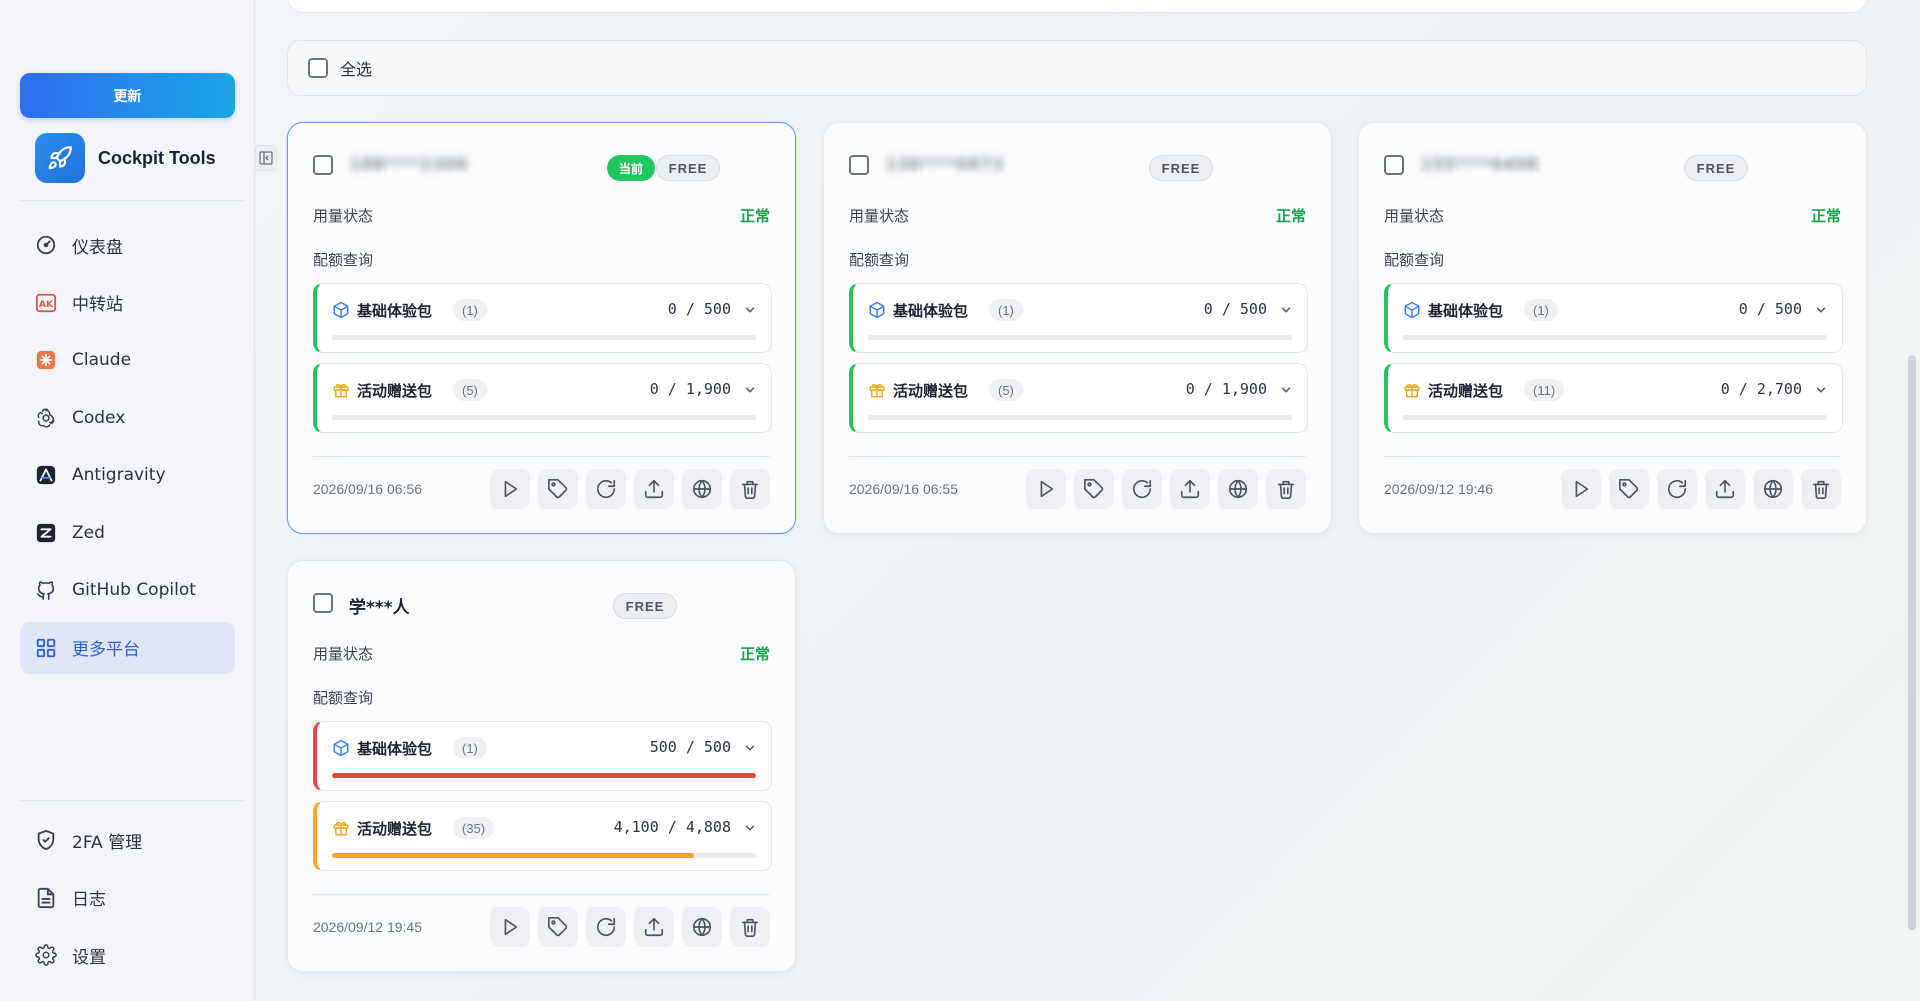  What do you see at coordinates (127, 95) in the screenshot?
I see `update-button: 更新` at bounding box center [127, 95].